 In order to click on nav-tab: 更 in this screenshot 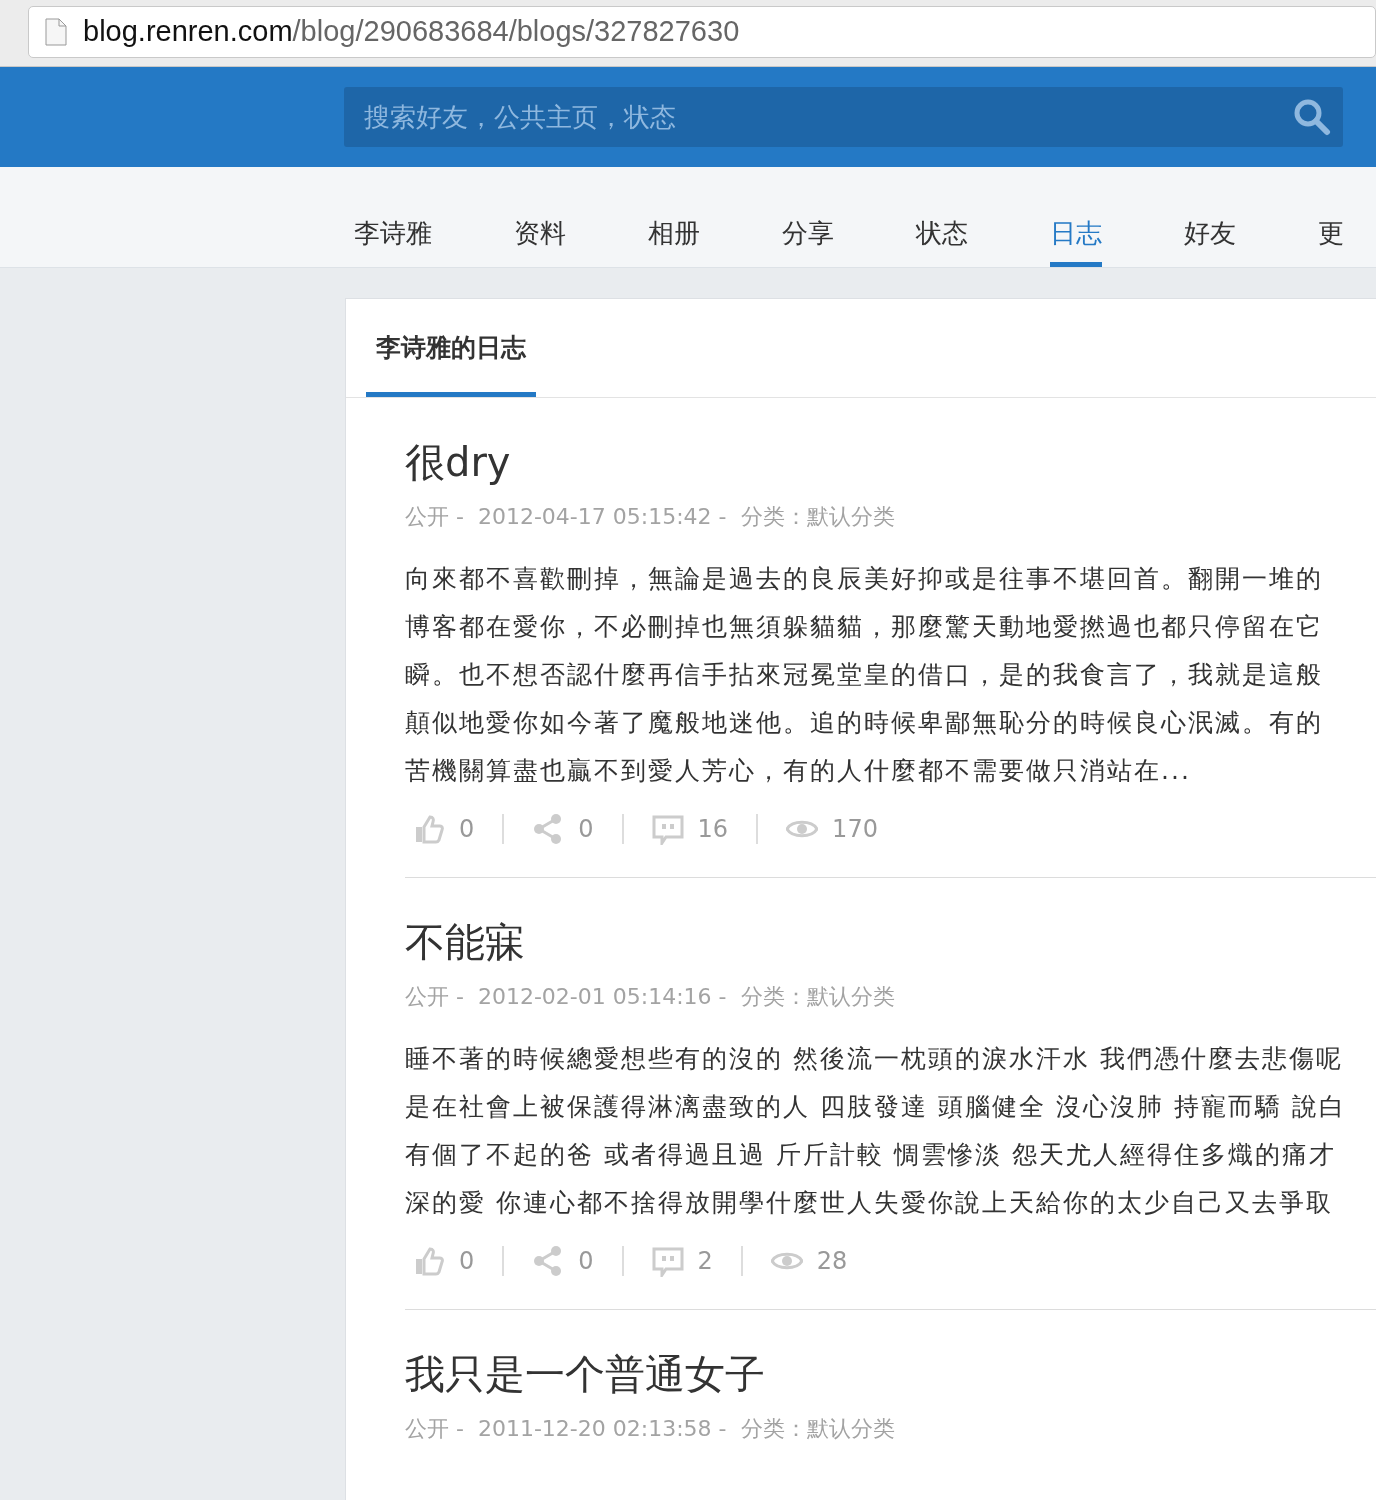, I will do `click(1331, 217)`.